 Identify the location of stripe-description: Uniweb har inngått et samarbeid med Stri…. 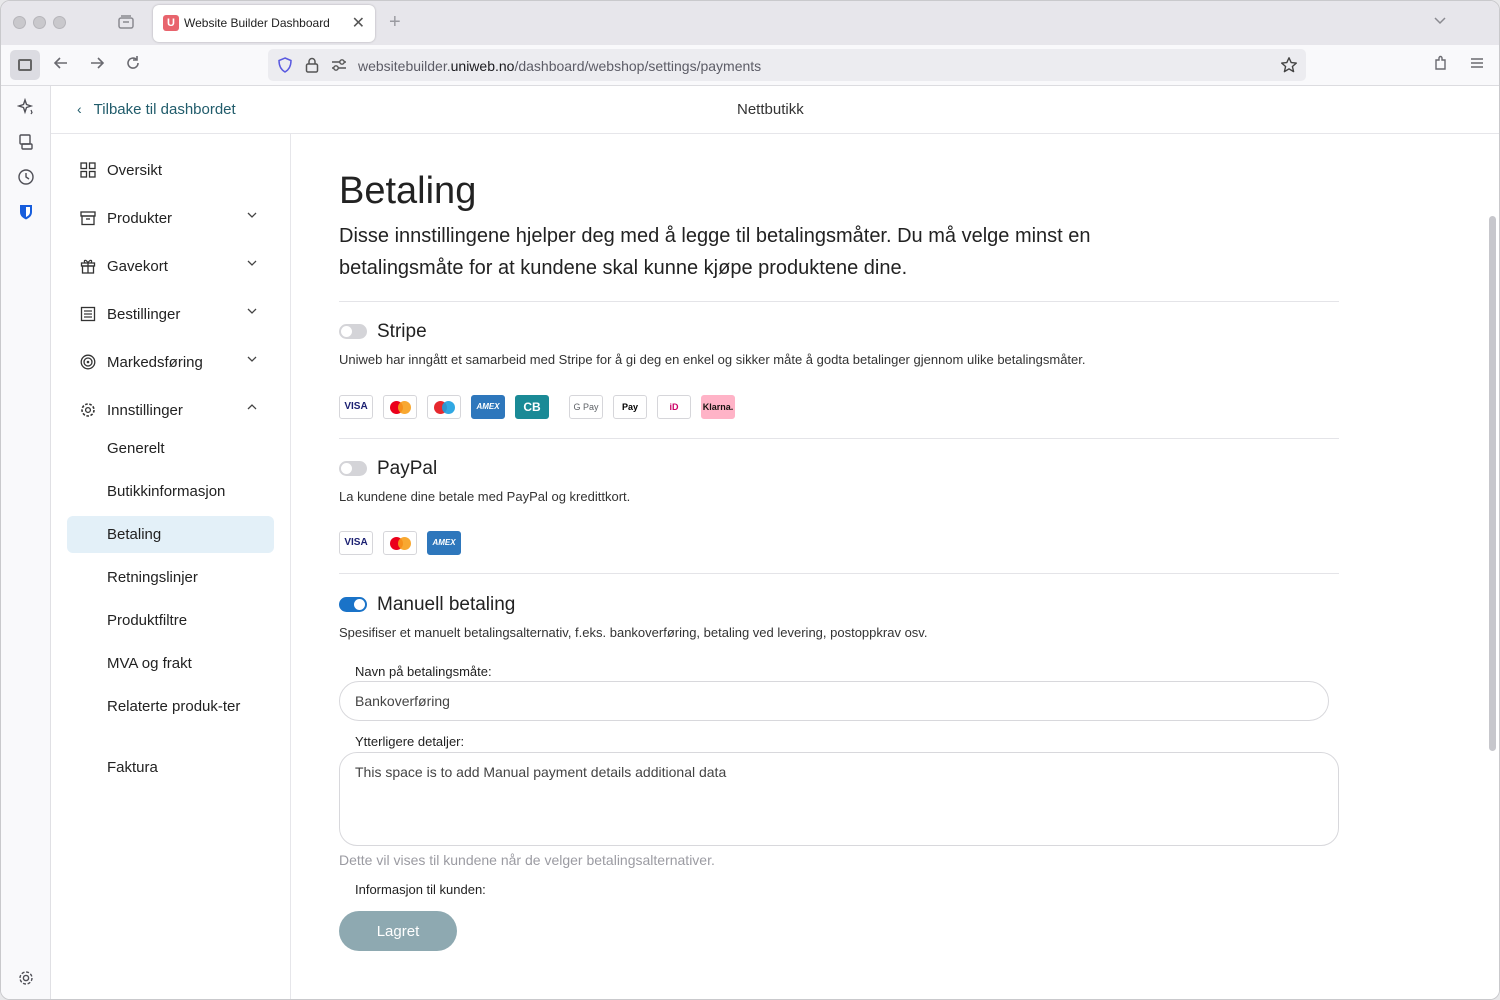
(712, 359).